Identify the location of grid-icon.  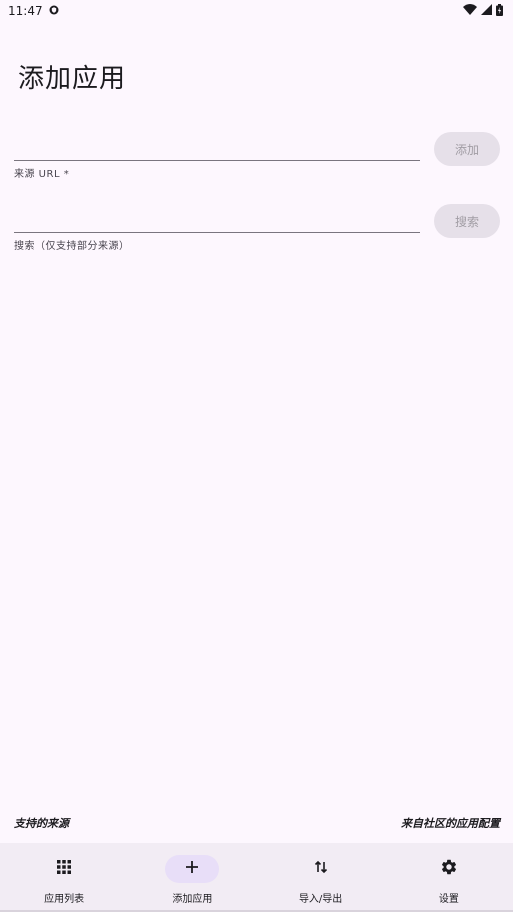
(64, 869).